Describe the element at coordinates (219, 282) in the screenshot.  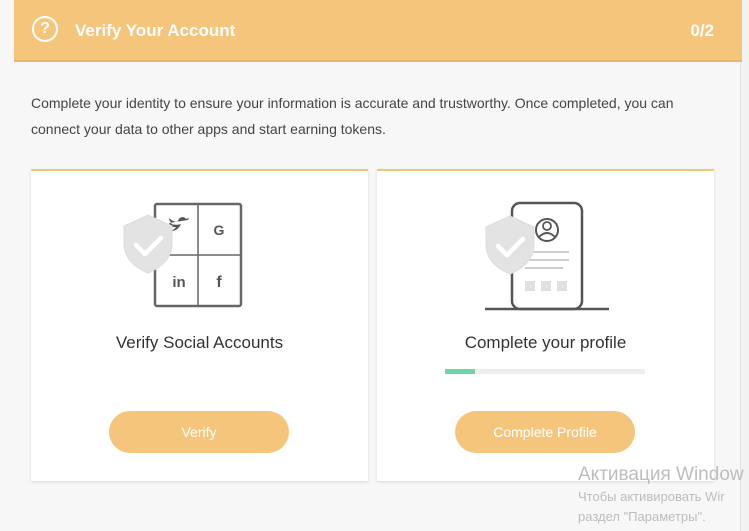
I see `facebook-icon: f` at that location.